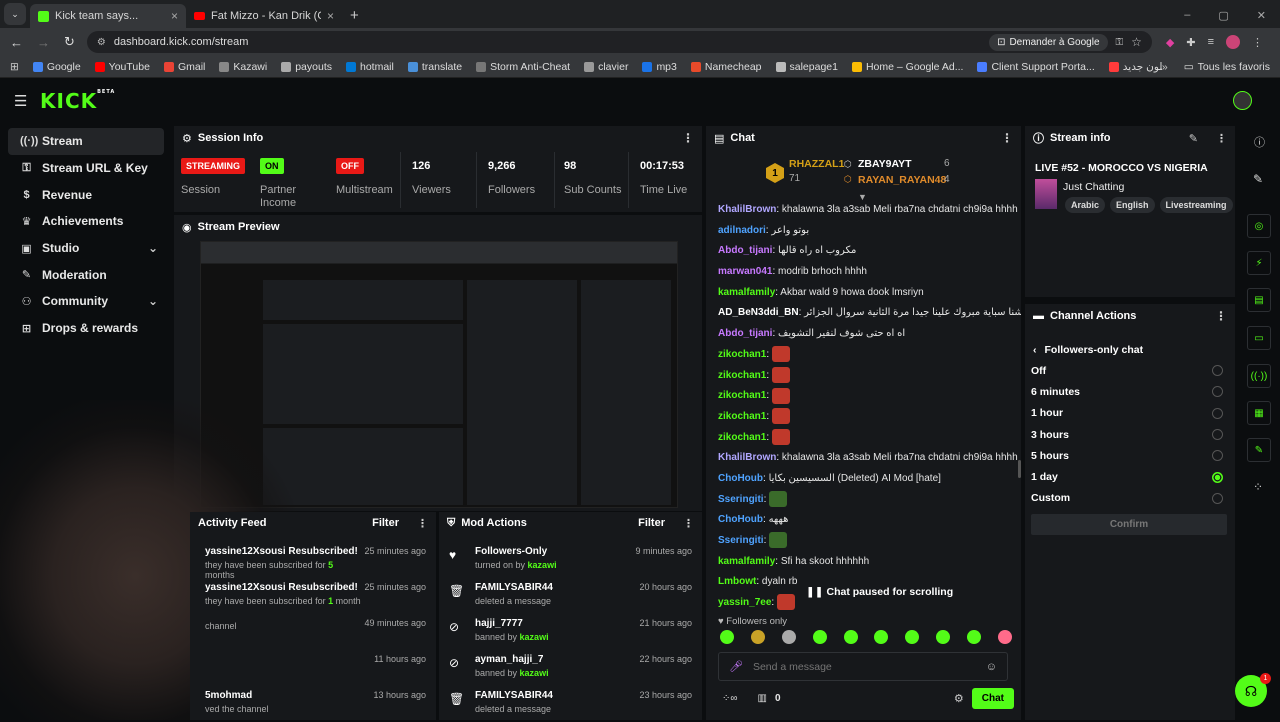  What do you see at coordinates (991, 667) in the screenshot?
I see `emoji-icon: ☺` at bounding box center [991, 667].